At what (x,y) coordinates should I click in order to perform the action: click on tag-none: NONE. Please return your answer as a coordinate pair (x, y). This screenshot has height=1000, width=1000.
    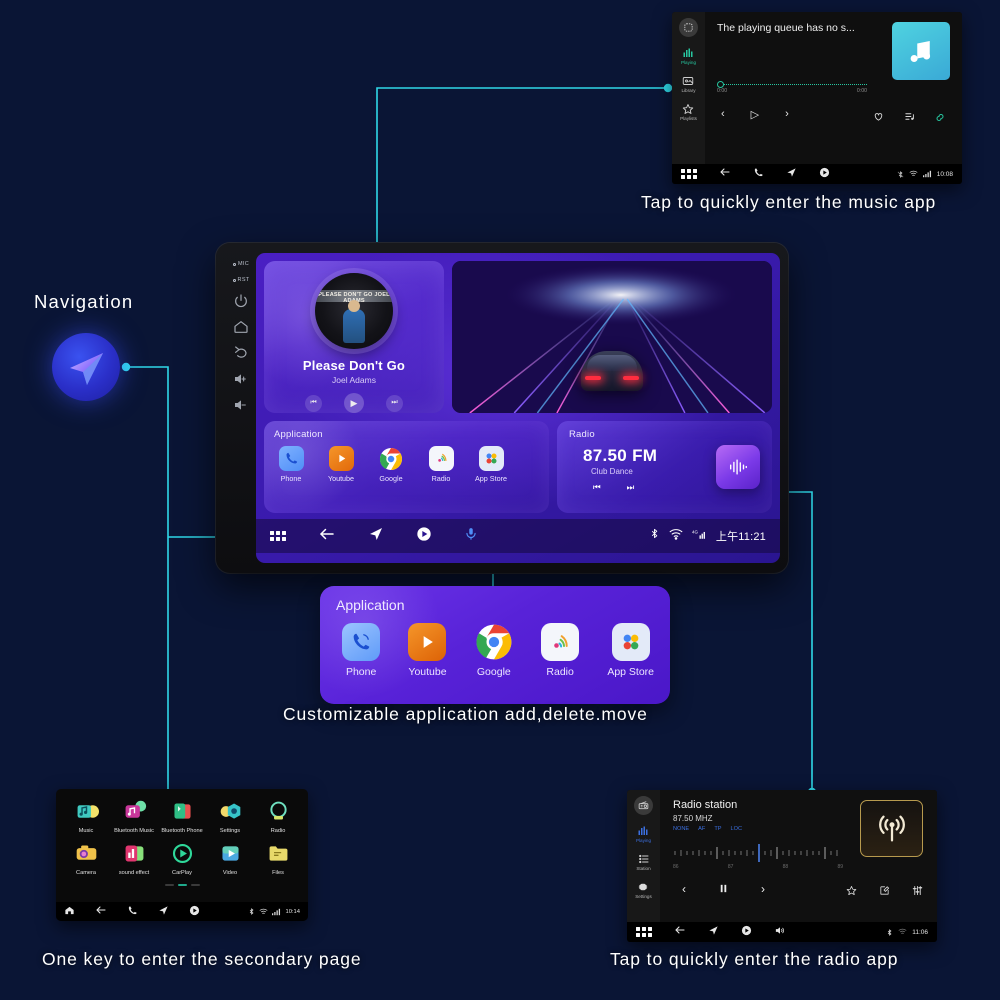
    Looking at the image, I should click on (681, 829).